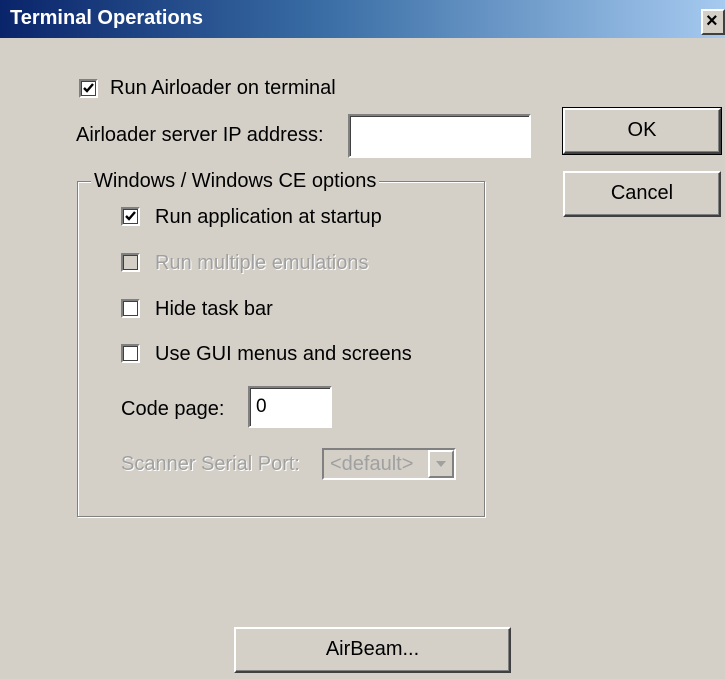 The image size is (725, 679). What do you see at coordinates (642, 194) in the screenshot?
I see `cancel-button: Cancel` at bounding box center [642, 194].